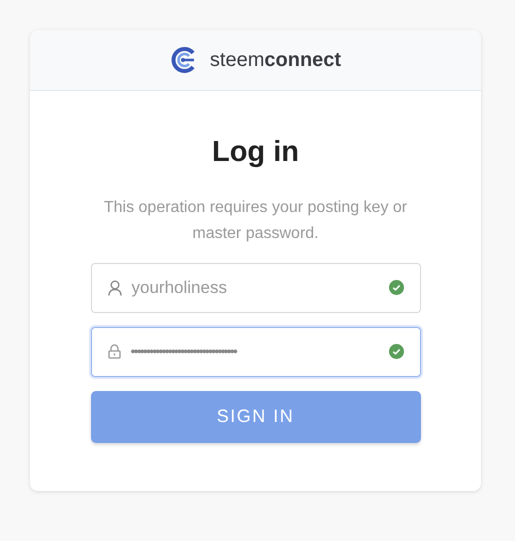 This screenshot has height=541, width=515. Describe the element at coordinates (255, 416) in the screenshot. I see `sign-in-button: SIGN IN` at that location.